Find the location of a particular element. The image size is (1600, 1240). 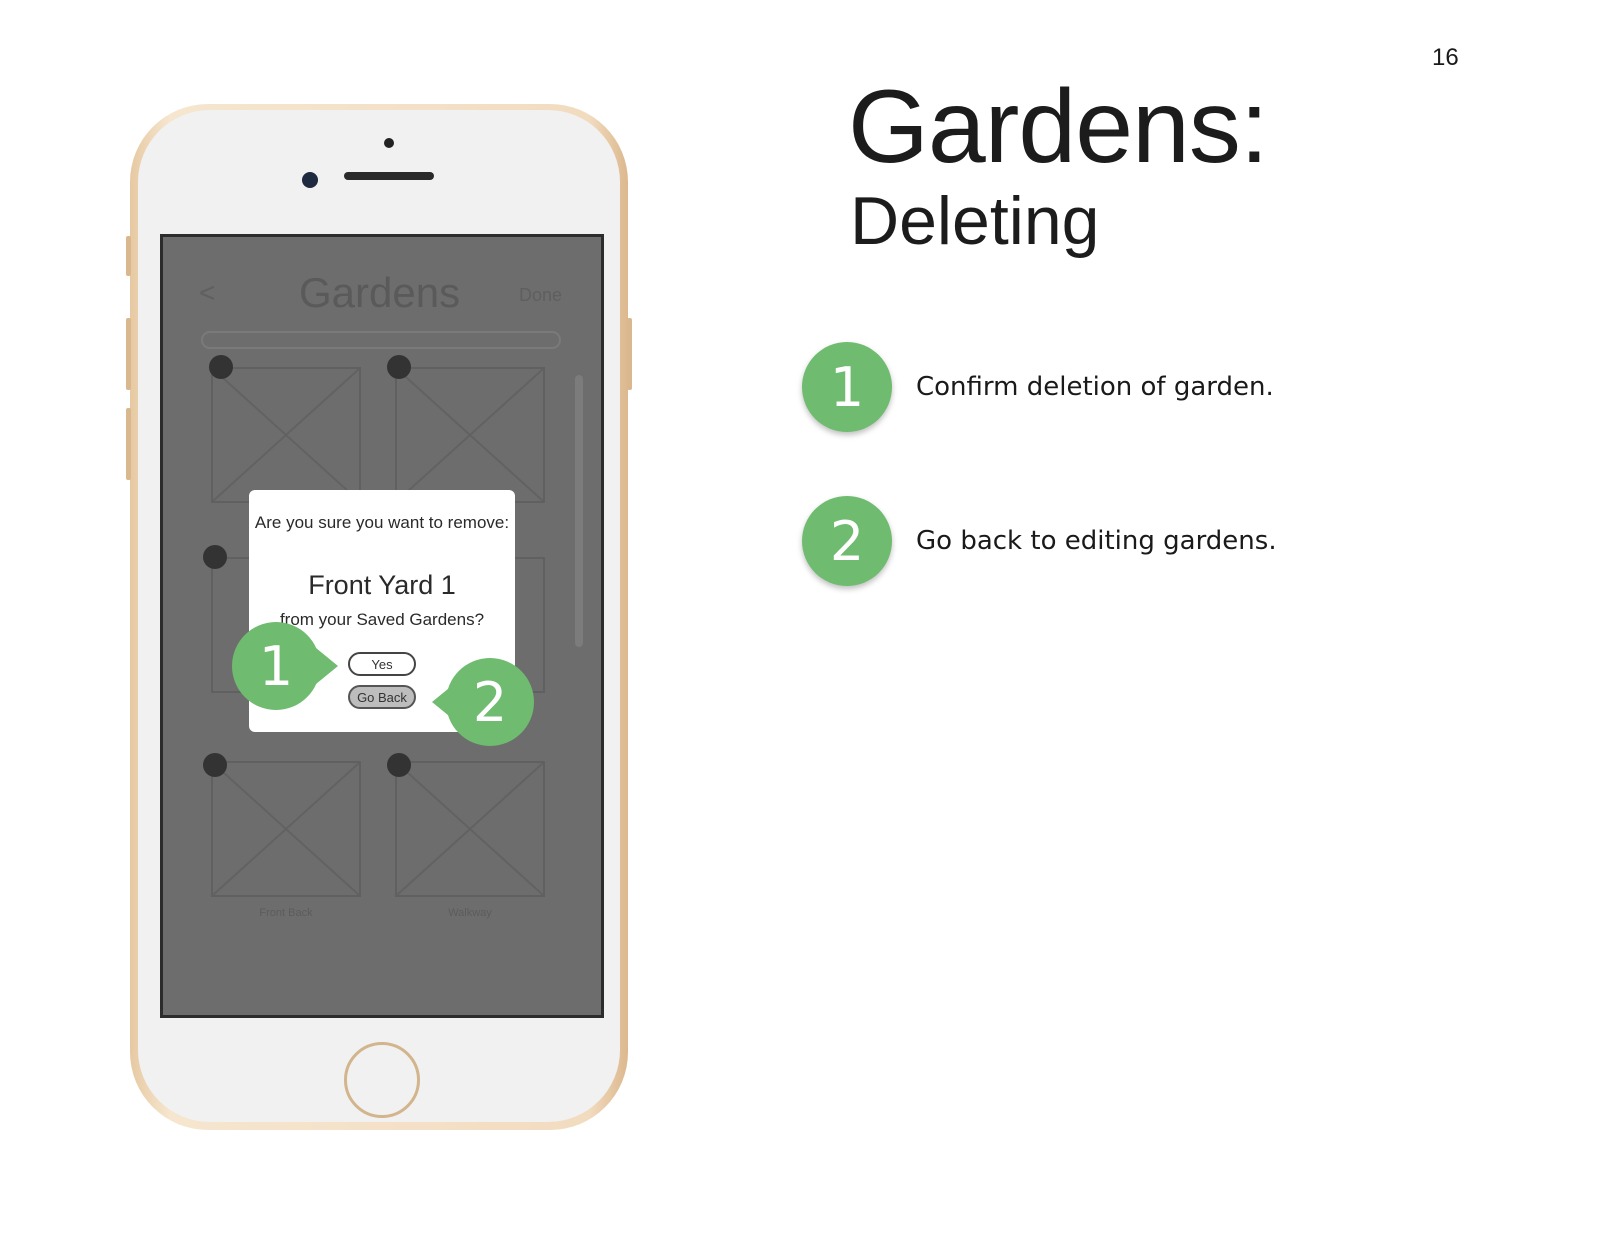

background-done-label: Done is located at coordinates (541, 295).